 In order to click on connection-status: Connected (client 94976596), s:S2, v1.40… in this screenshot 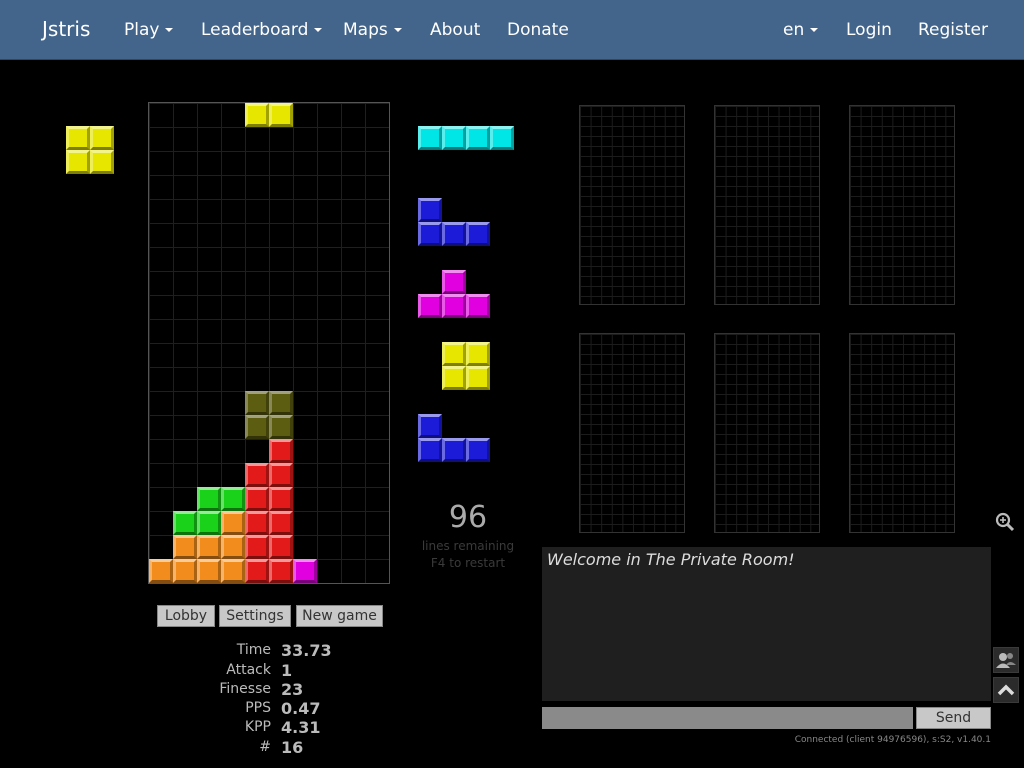, I will do `click(892, 740)`.